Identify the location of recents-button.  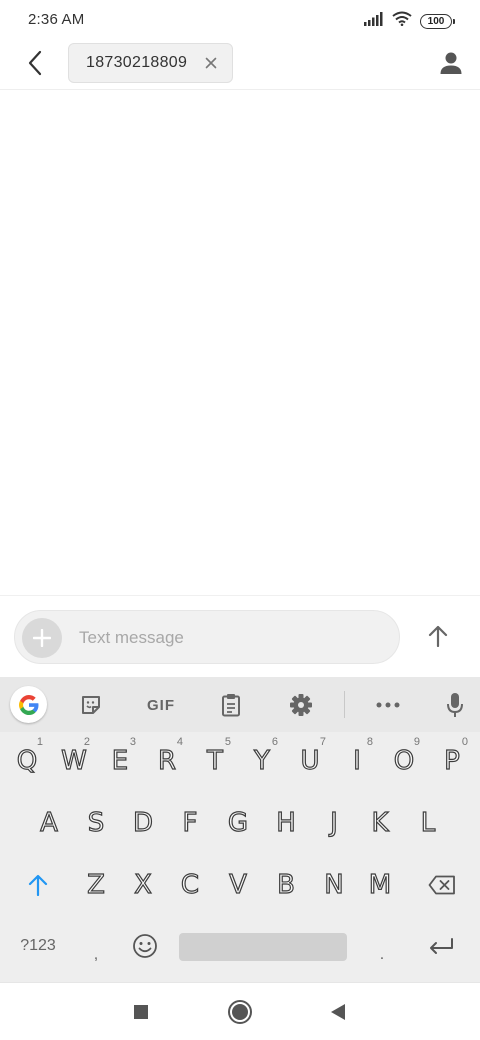
(141, 1012).